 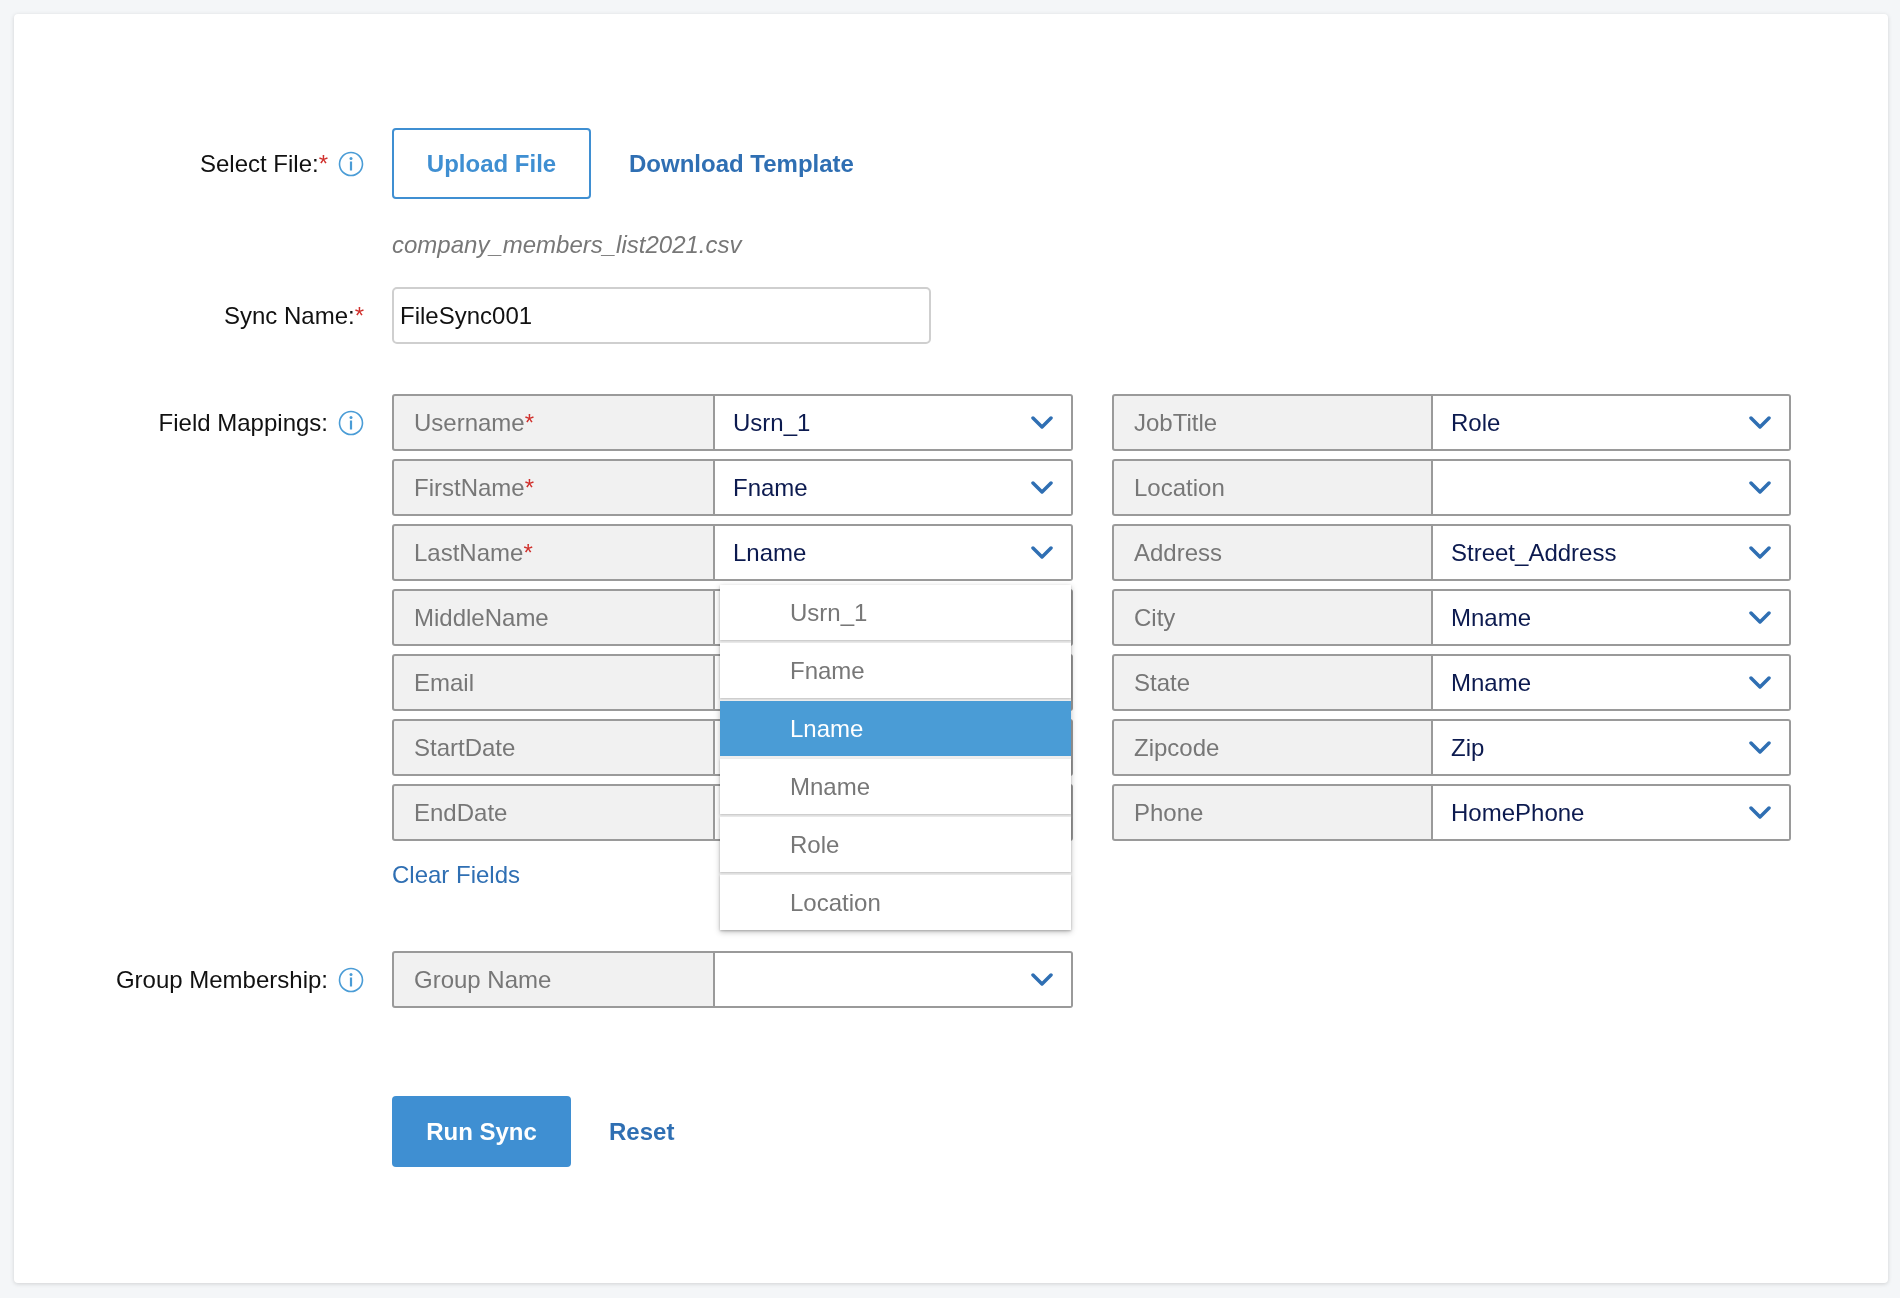 What do you see at coordinates (894, 422) in the screenshot?
I see `select-dropdown: Usrn_1` at bounding box center [894, 422].